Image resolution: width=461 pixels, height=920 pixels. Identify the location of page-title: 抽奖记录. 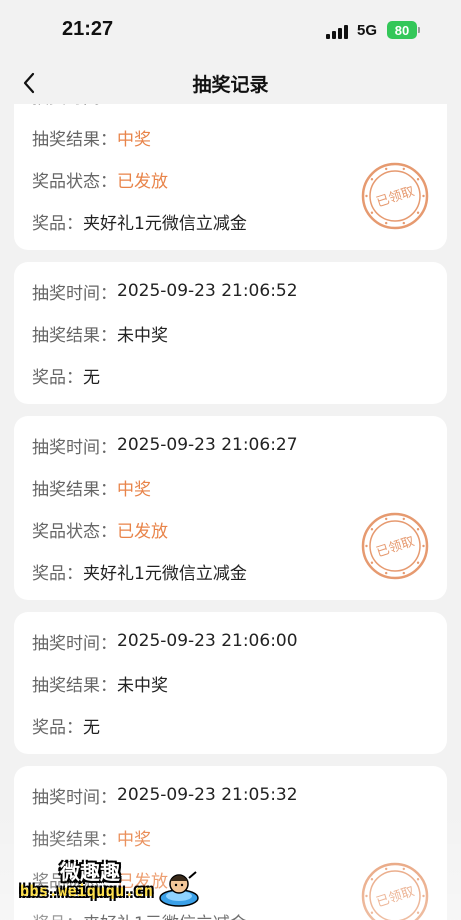
(230, 85).